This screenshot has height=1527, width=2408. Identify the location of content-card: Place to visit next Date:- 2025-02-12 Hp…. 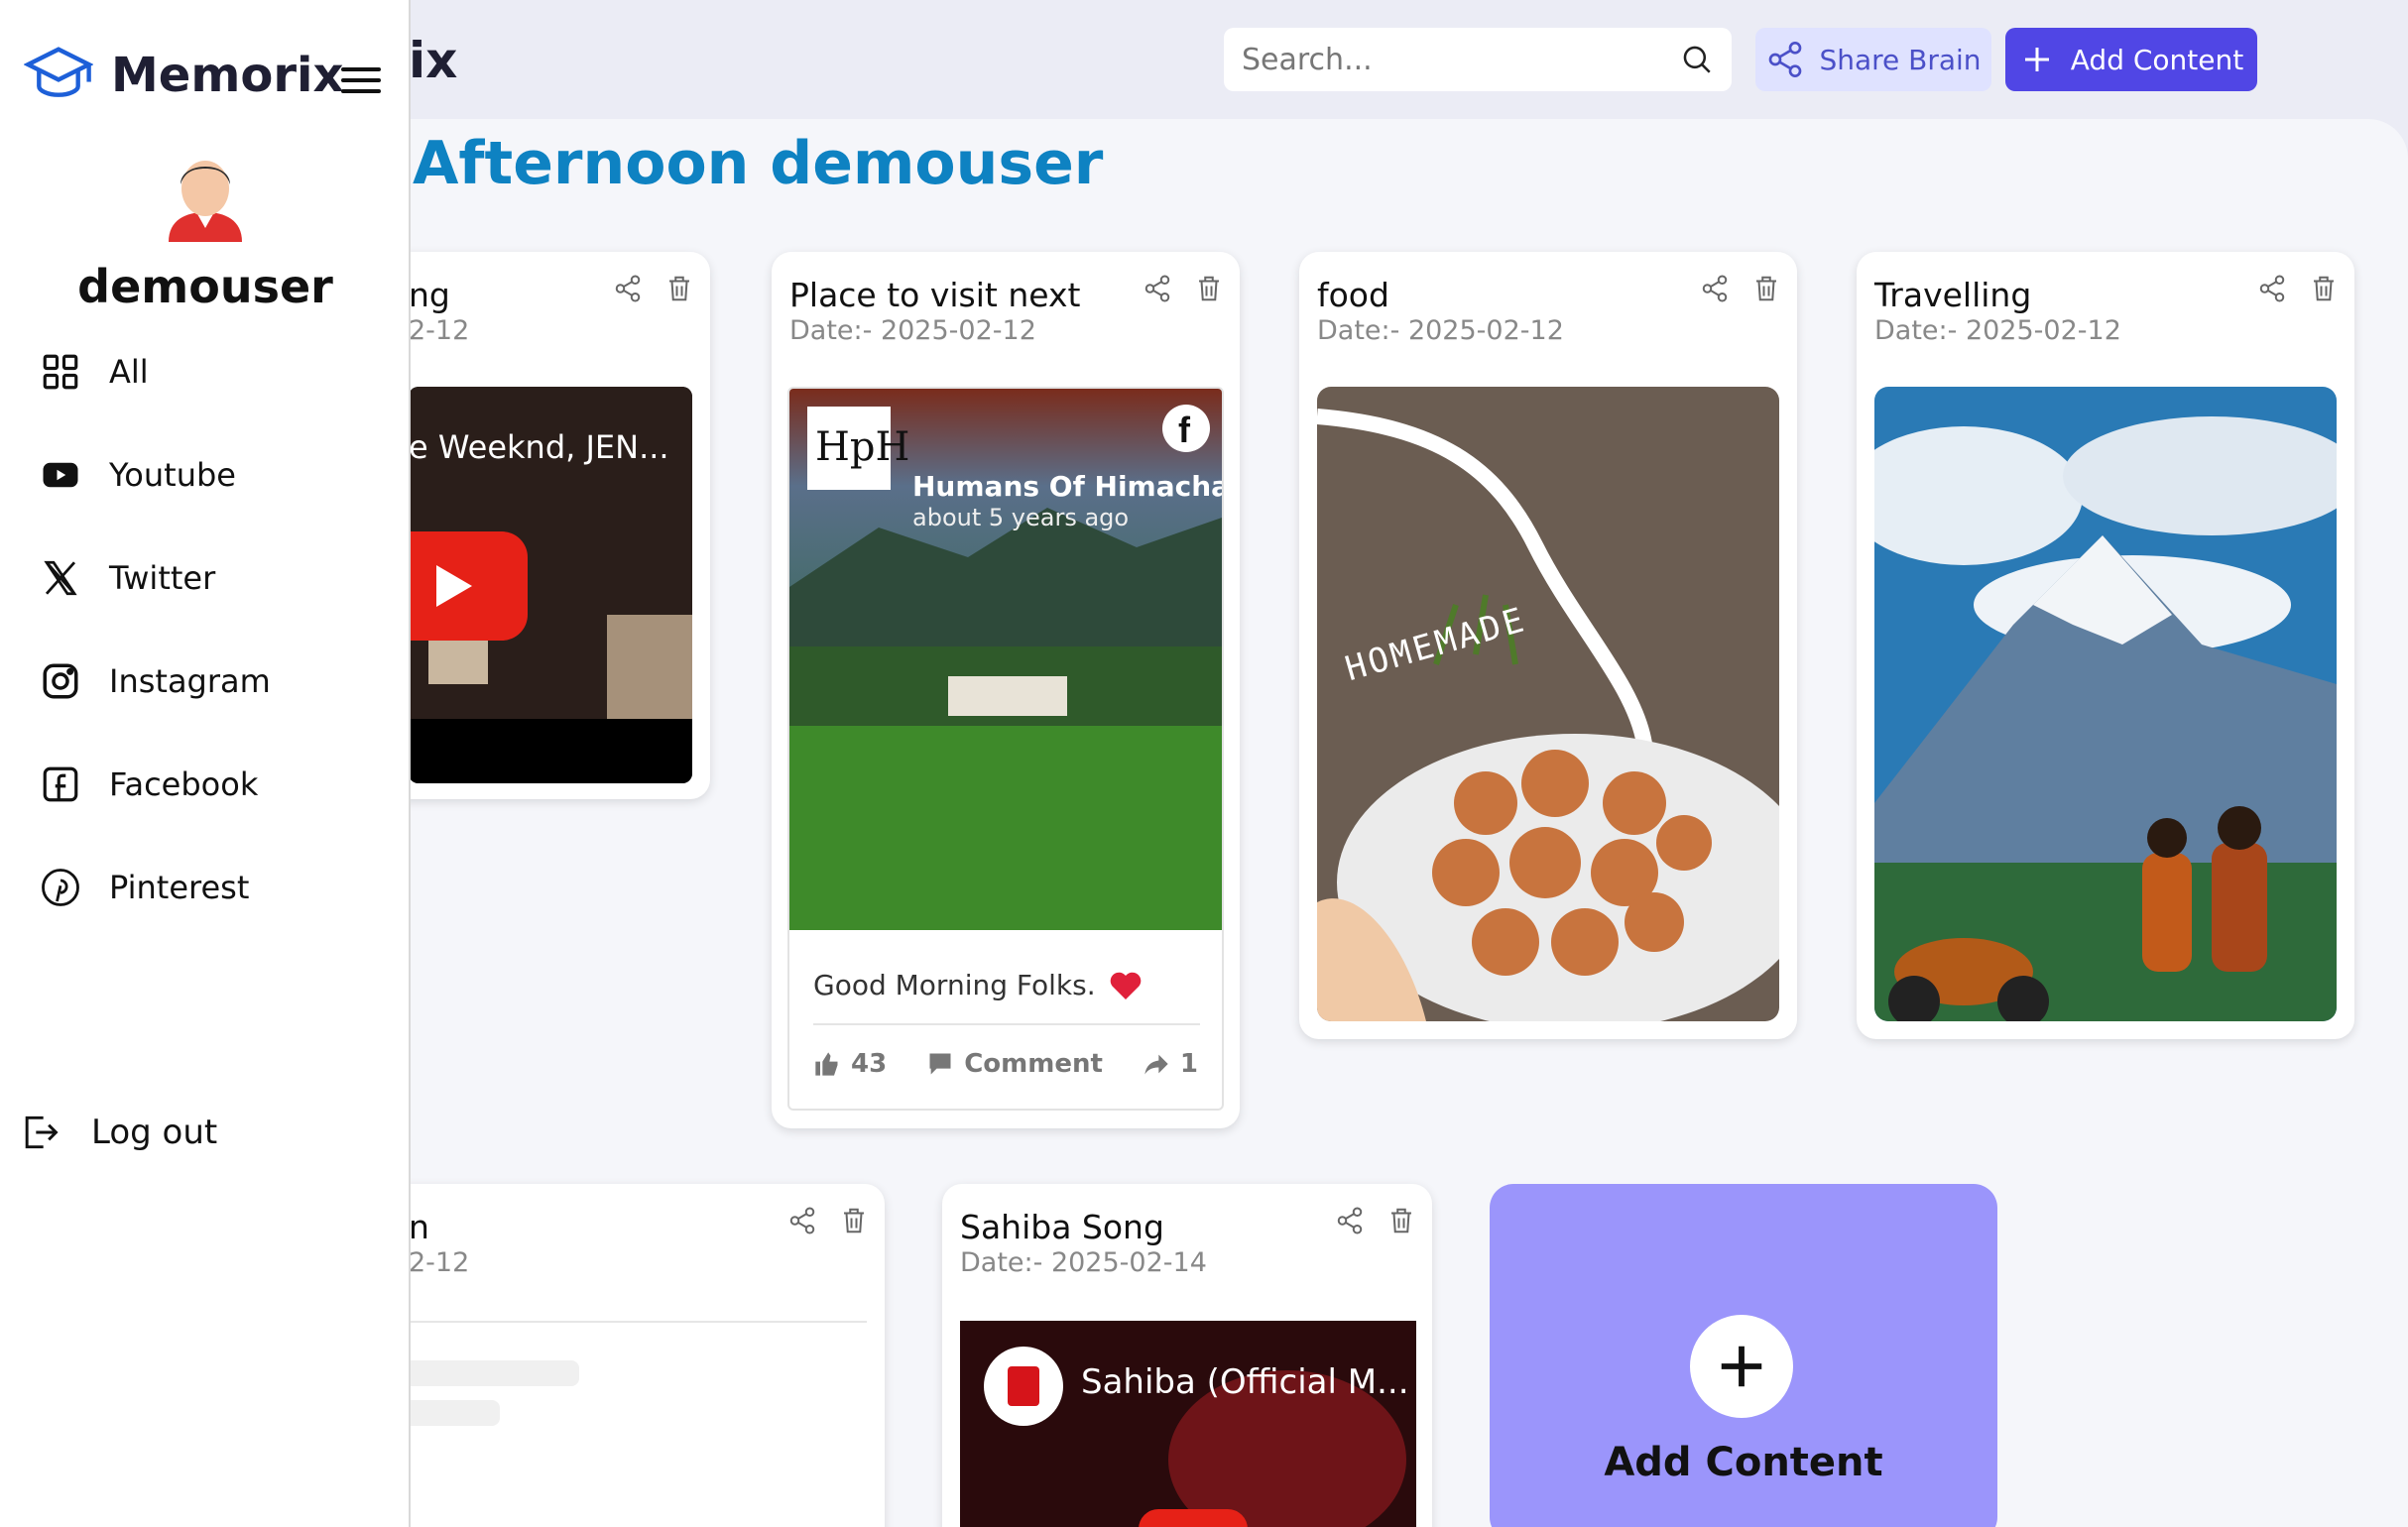
(1006, 690).